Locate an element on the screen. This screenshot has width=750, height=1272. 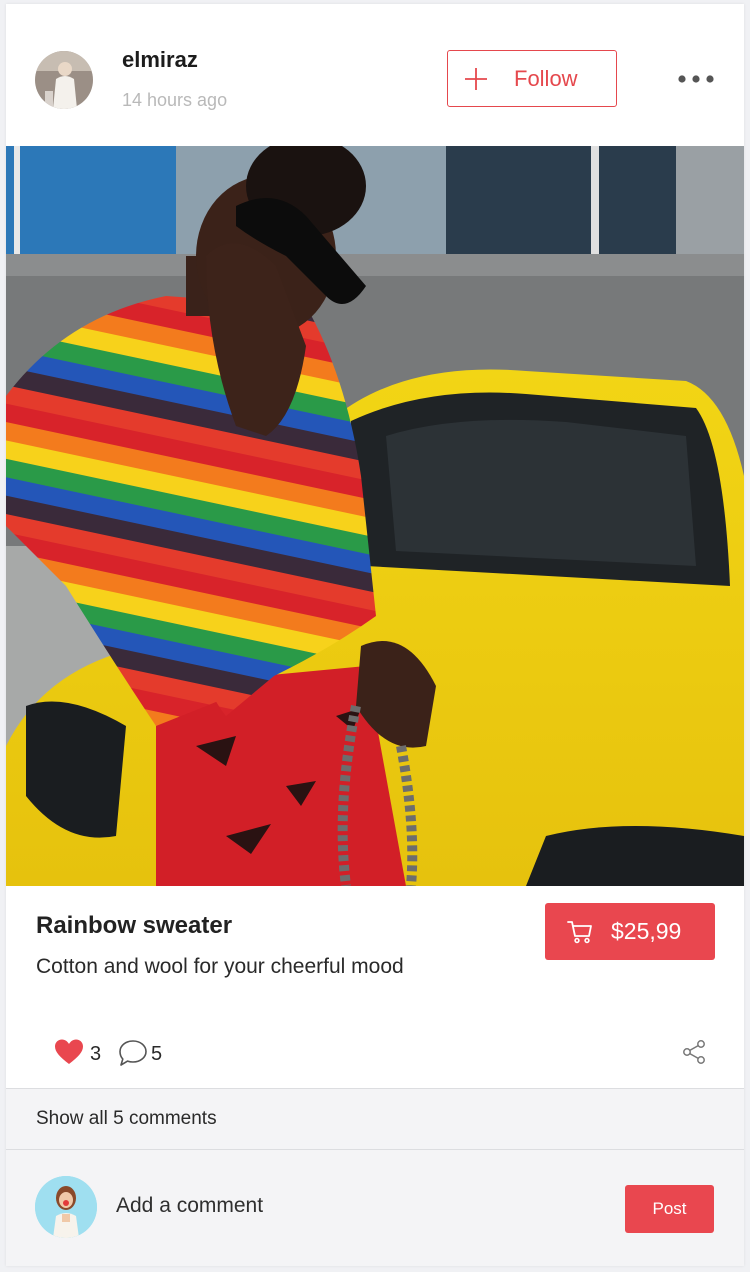
show-all-comments-row: Show all 5 comments is located at coordinates (375, 1119).